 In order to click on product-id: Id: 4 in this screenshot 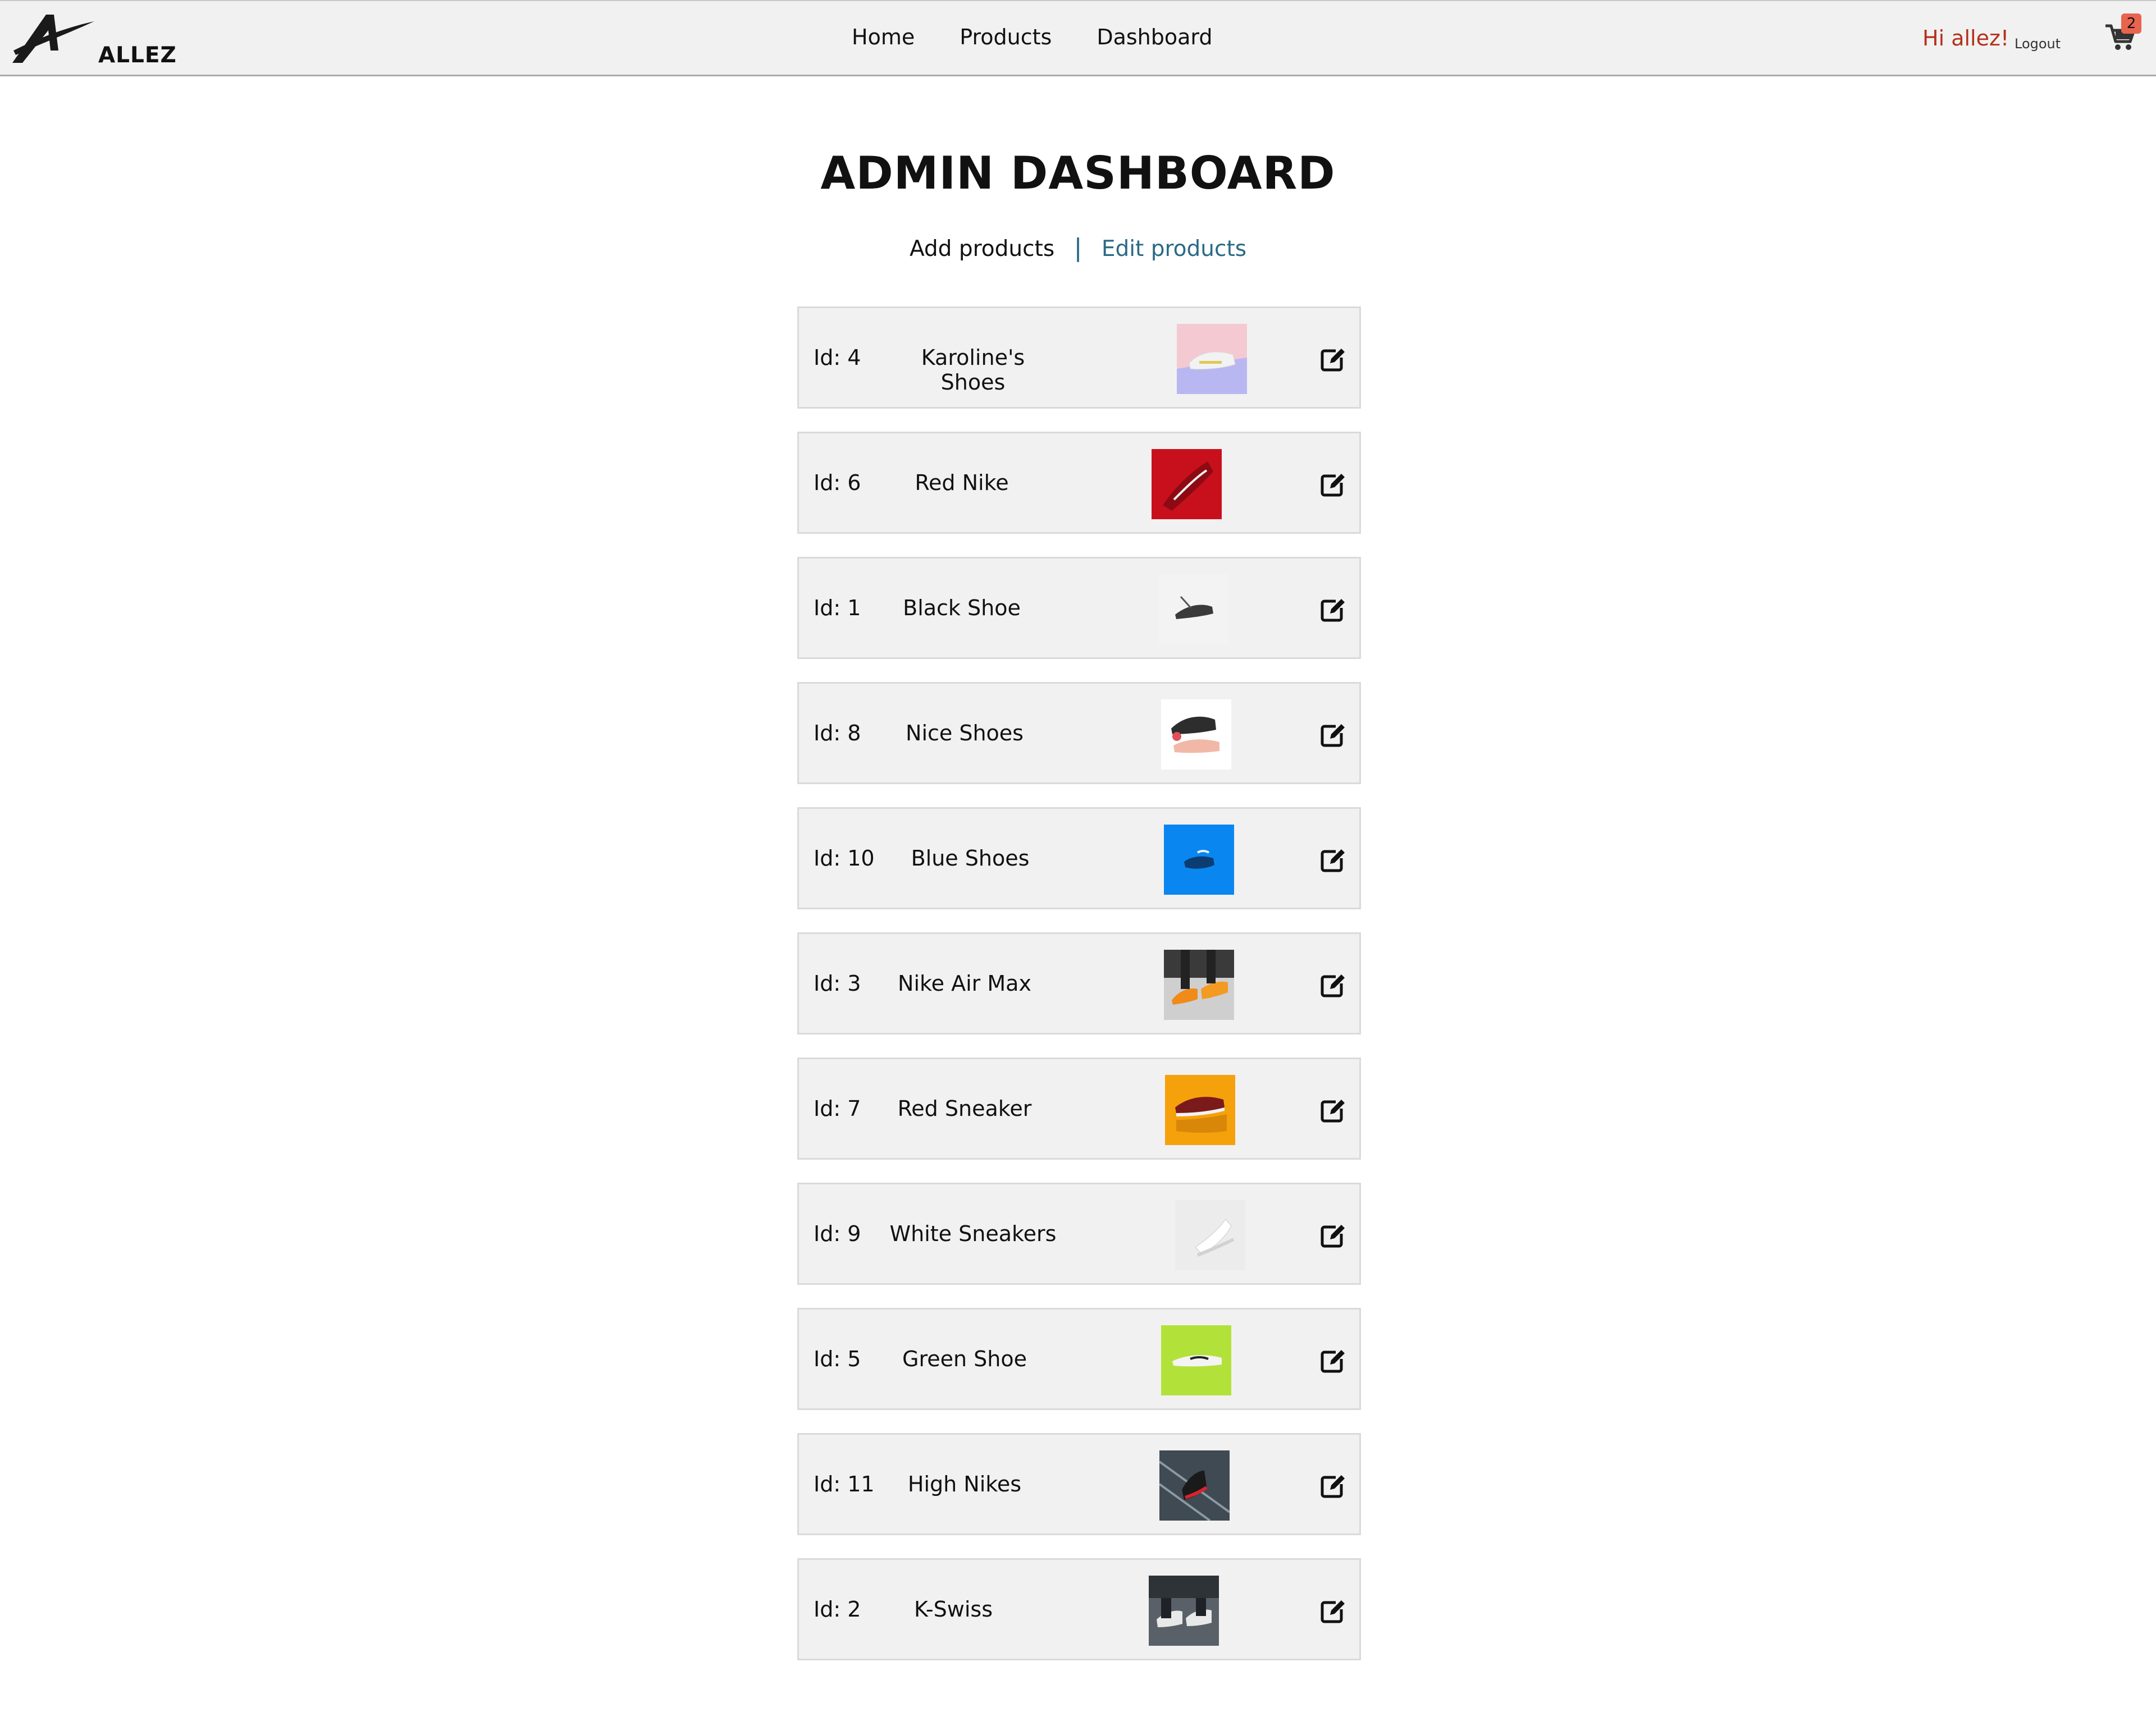, I will do `click(837, 357)`.